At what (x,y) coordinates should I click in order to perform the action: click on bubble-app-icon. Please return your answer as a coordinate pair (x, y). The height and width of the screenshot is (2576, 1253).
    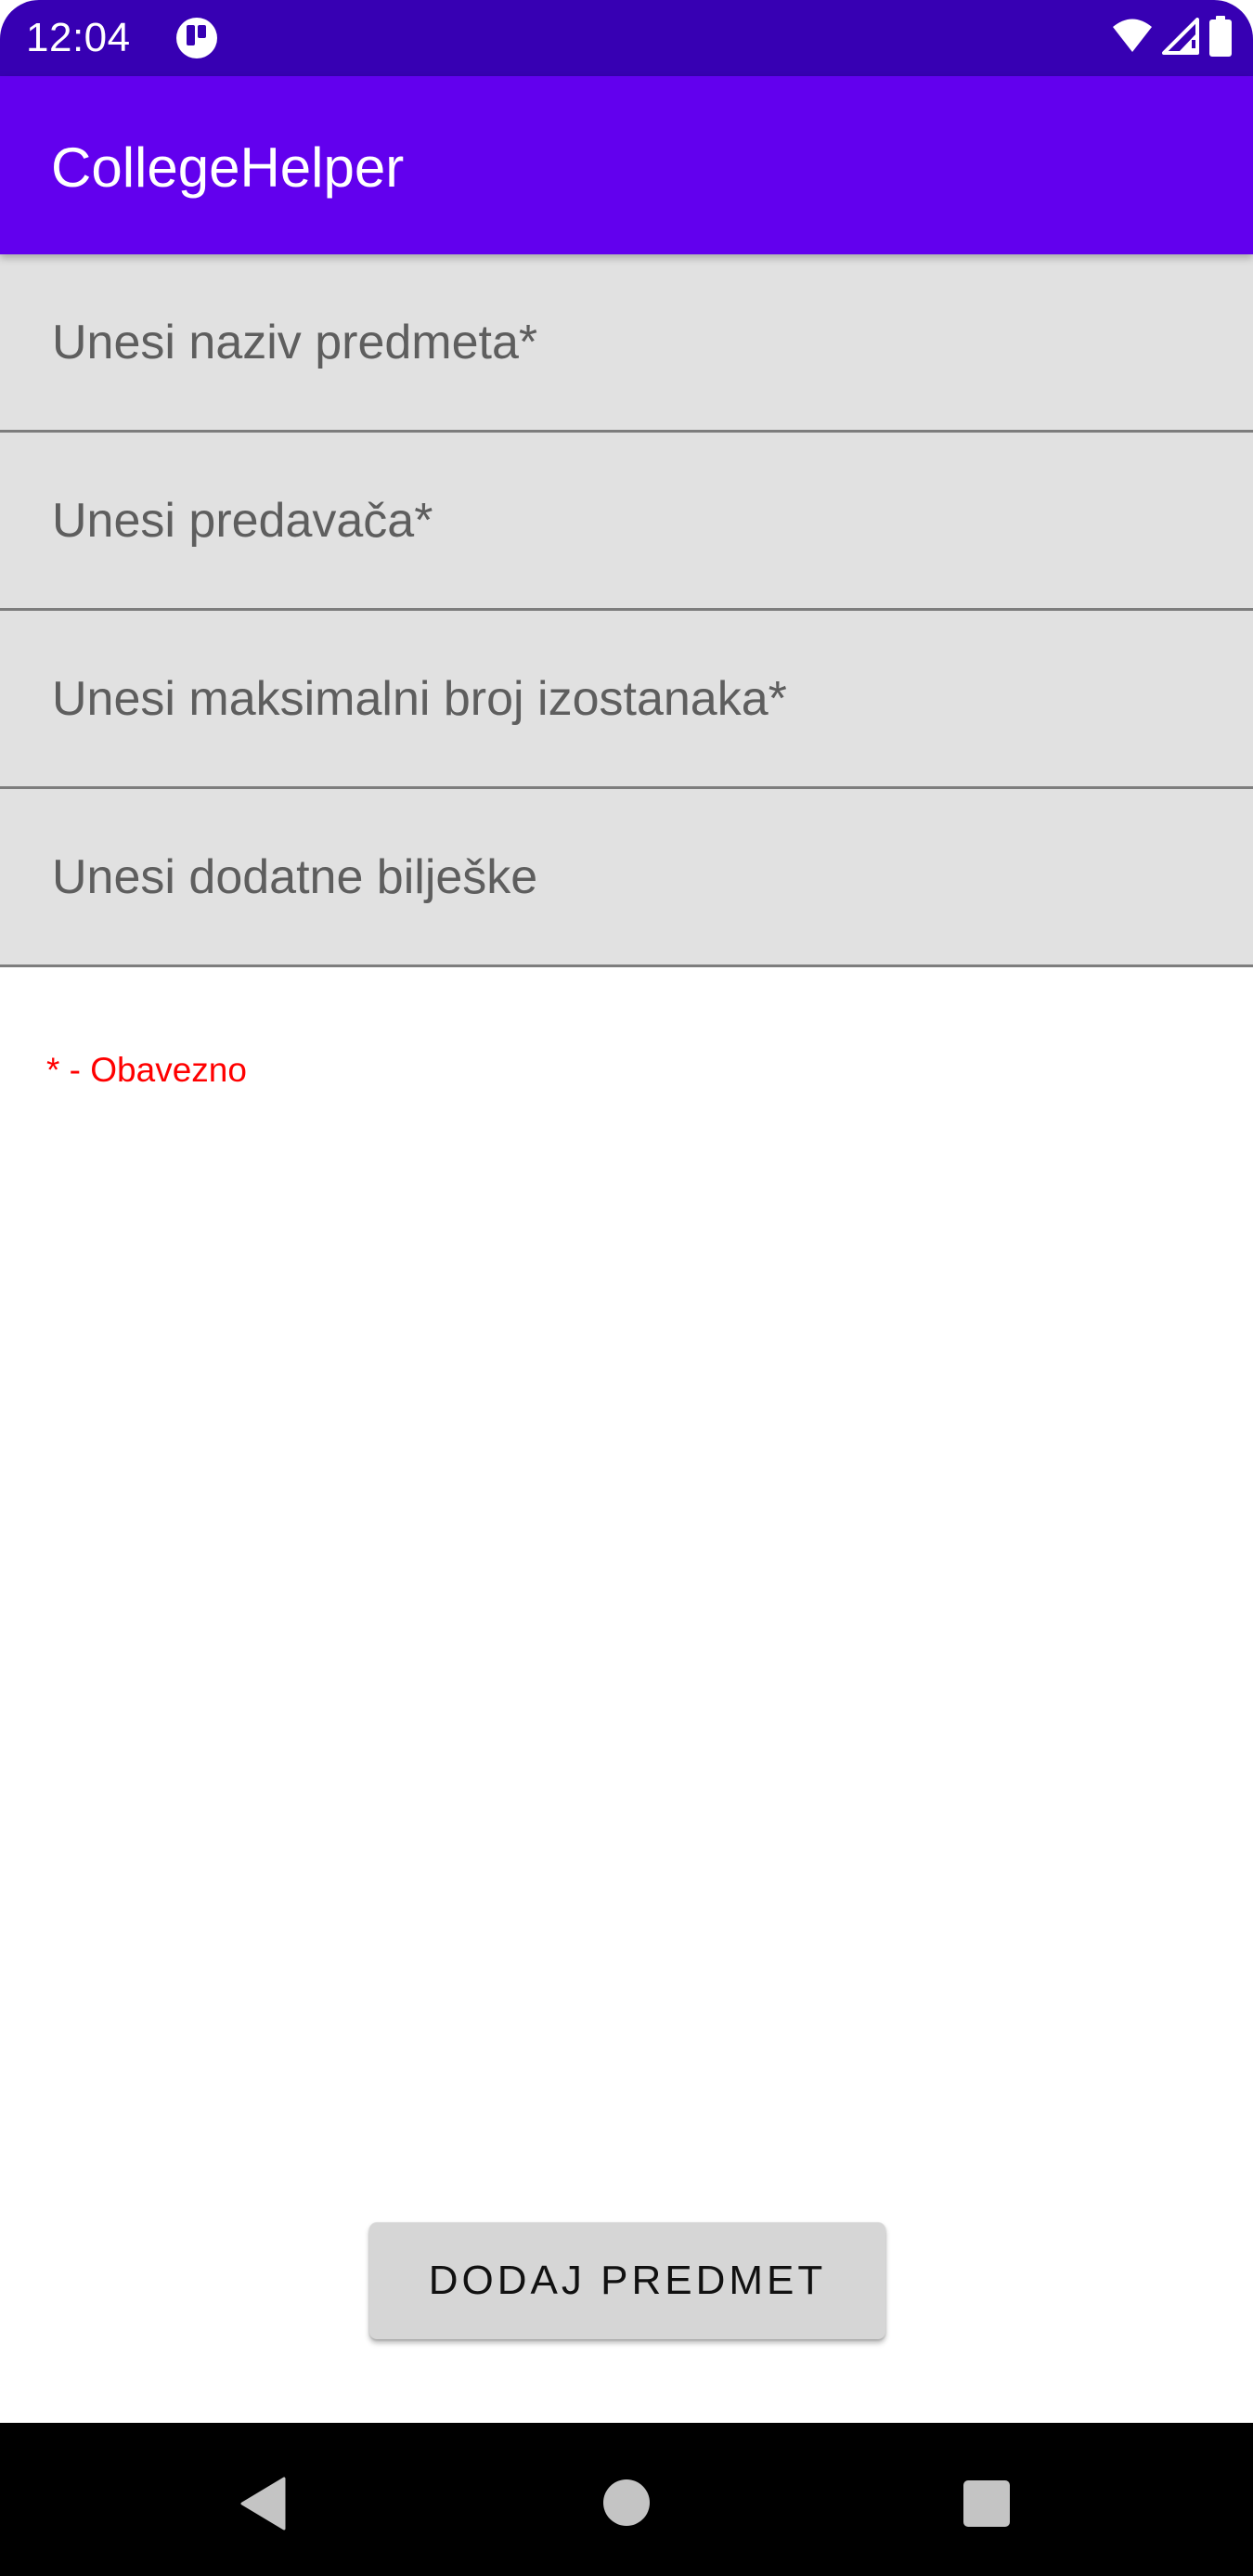
    Looking at the image, I should click on (197, 38).